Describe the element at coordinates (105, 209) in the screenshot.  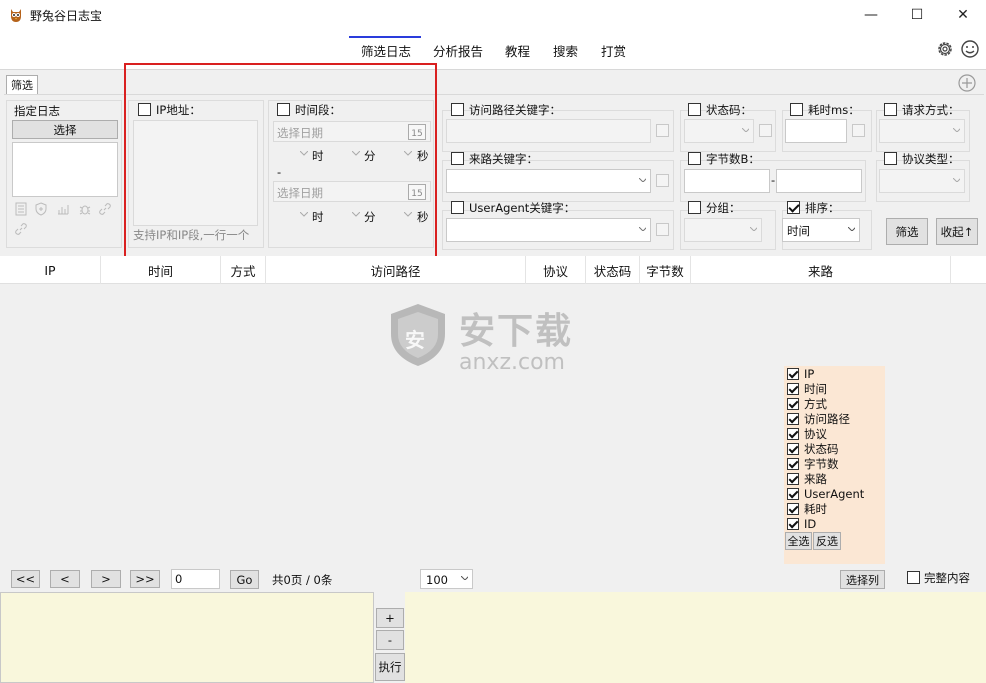
I see `link-icon` at that location.